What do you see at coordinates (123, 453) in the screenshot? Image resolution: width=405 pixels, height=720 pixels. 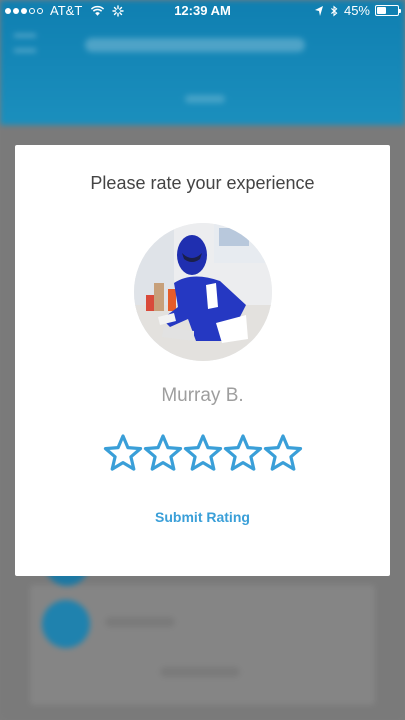 I see `star-1-icon` at bounding box center [123, 453].